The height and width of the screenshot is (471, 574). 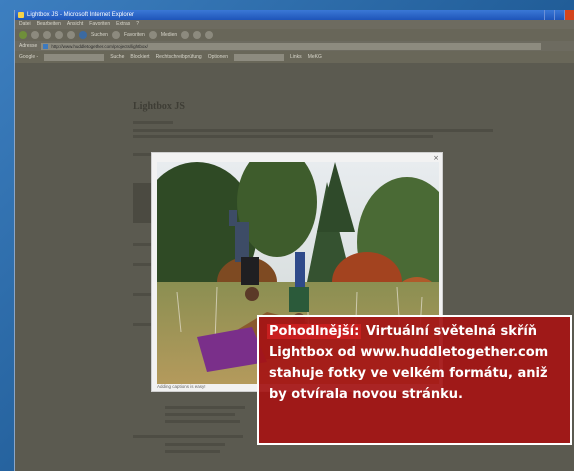 I want to click on print-icon, so click(x=209, y=35).